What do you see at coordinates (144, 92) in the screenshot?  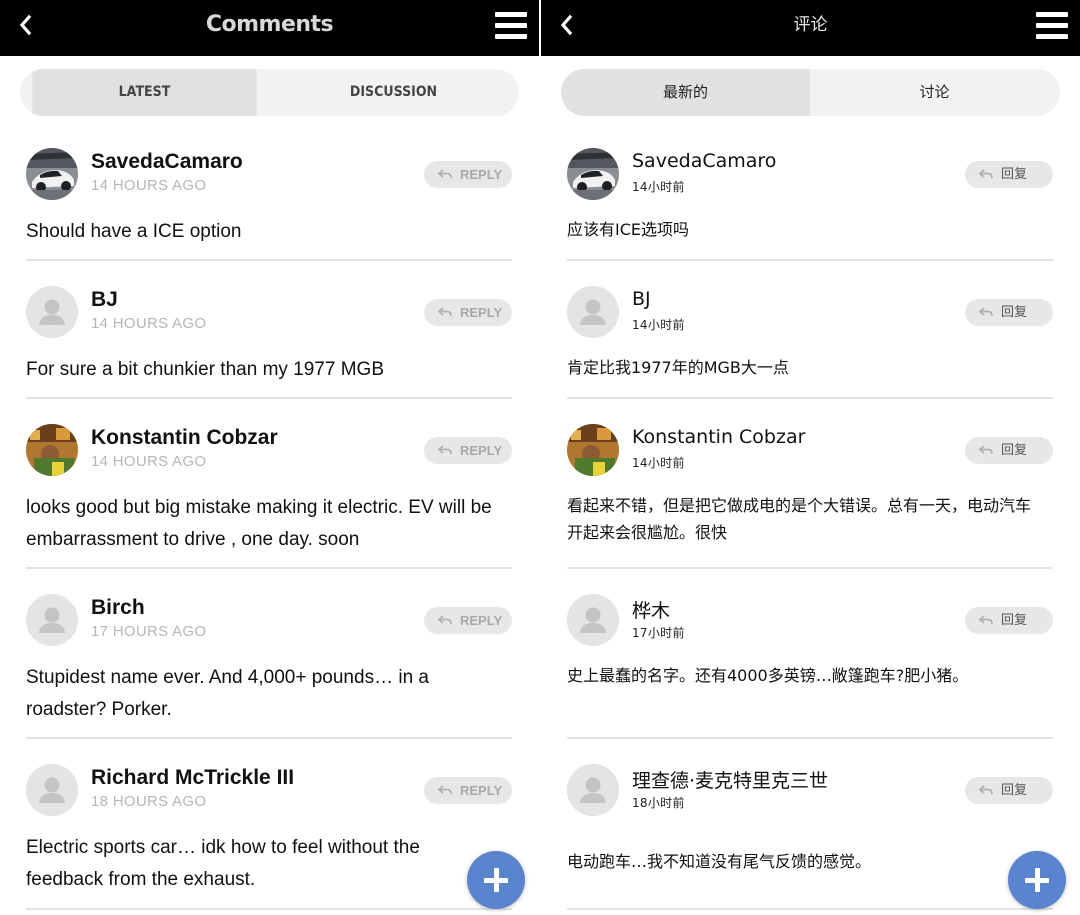 I see `tab-latest: LATEST` at bounding box center [144, 92].